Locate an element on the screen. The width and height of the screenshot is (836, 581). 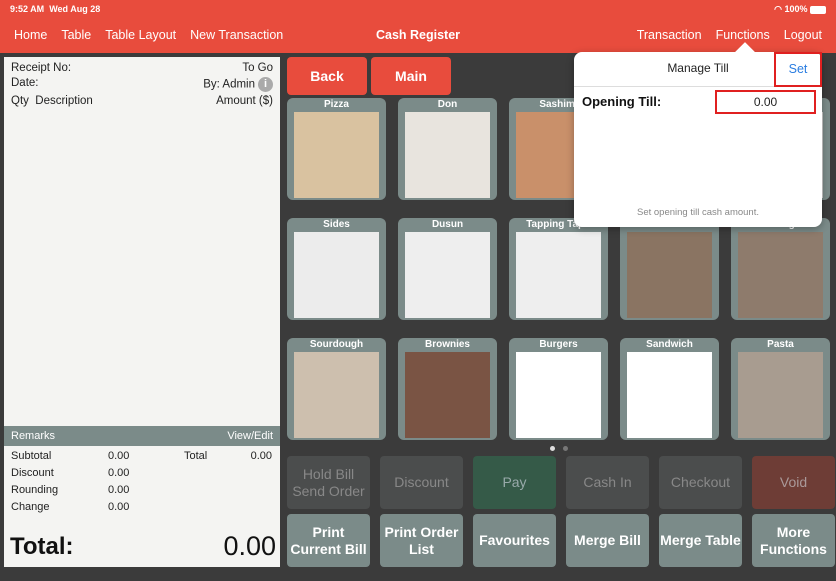
product-tile: Brownies is located at coordinates (447, 389).